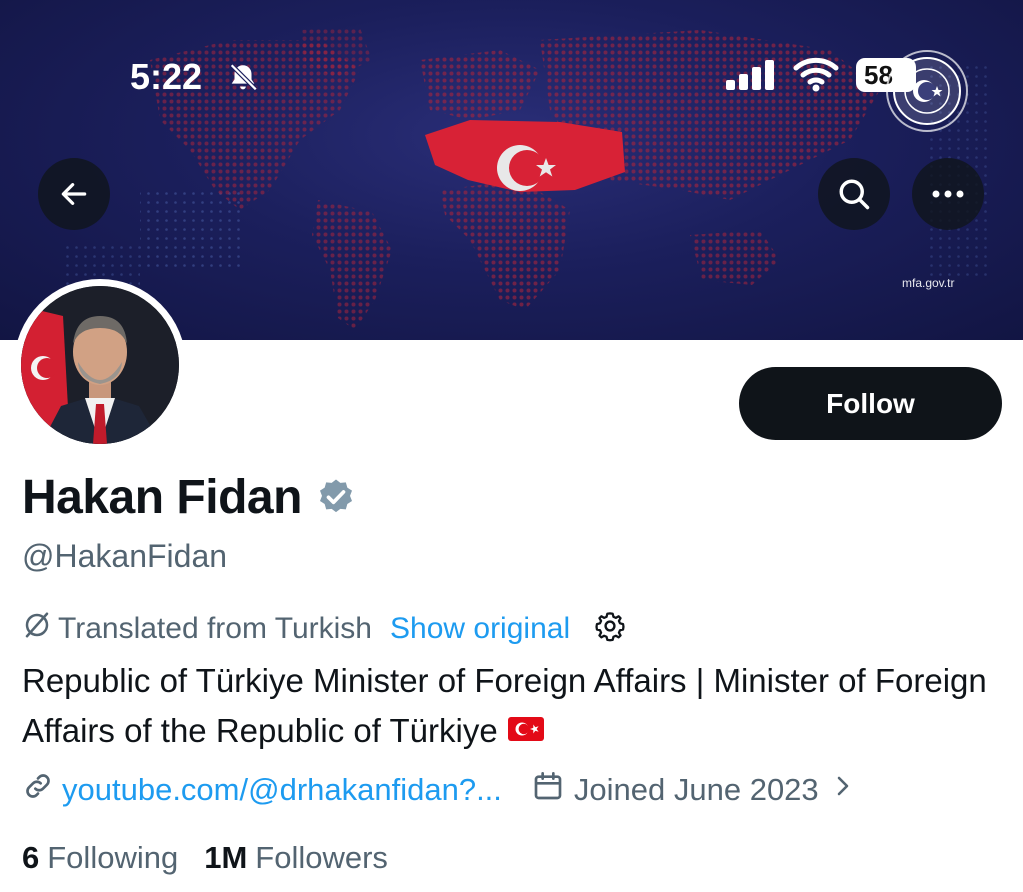  Describe the element at coordinates (37, 629) in the screenshot. I see `translate-icon` at that location.